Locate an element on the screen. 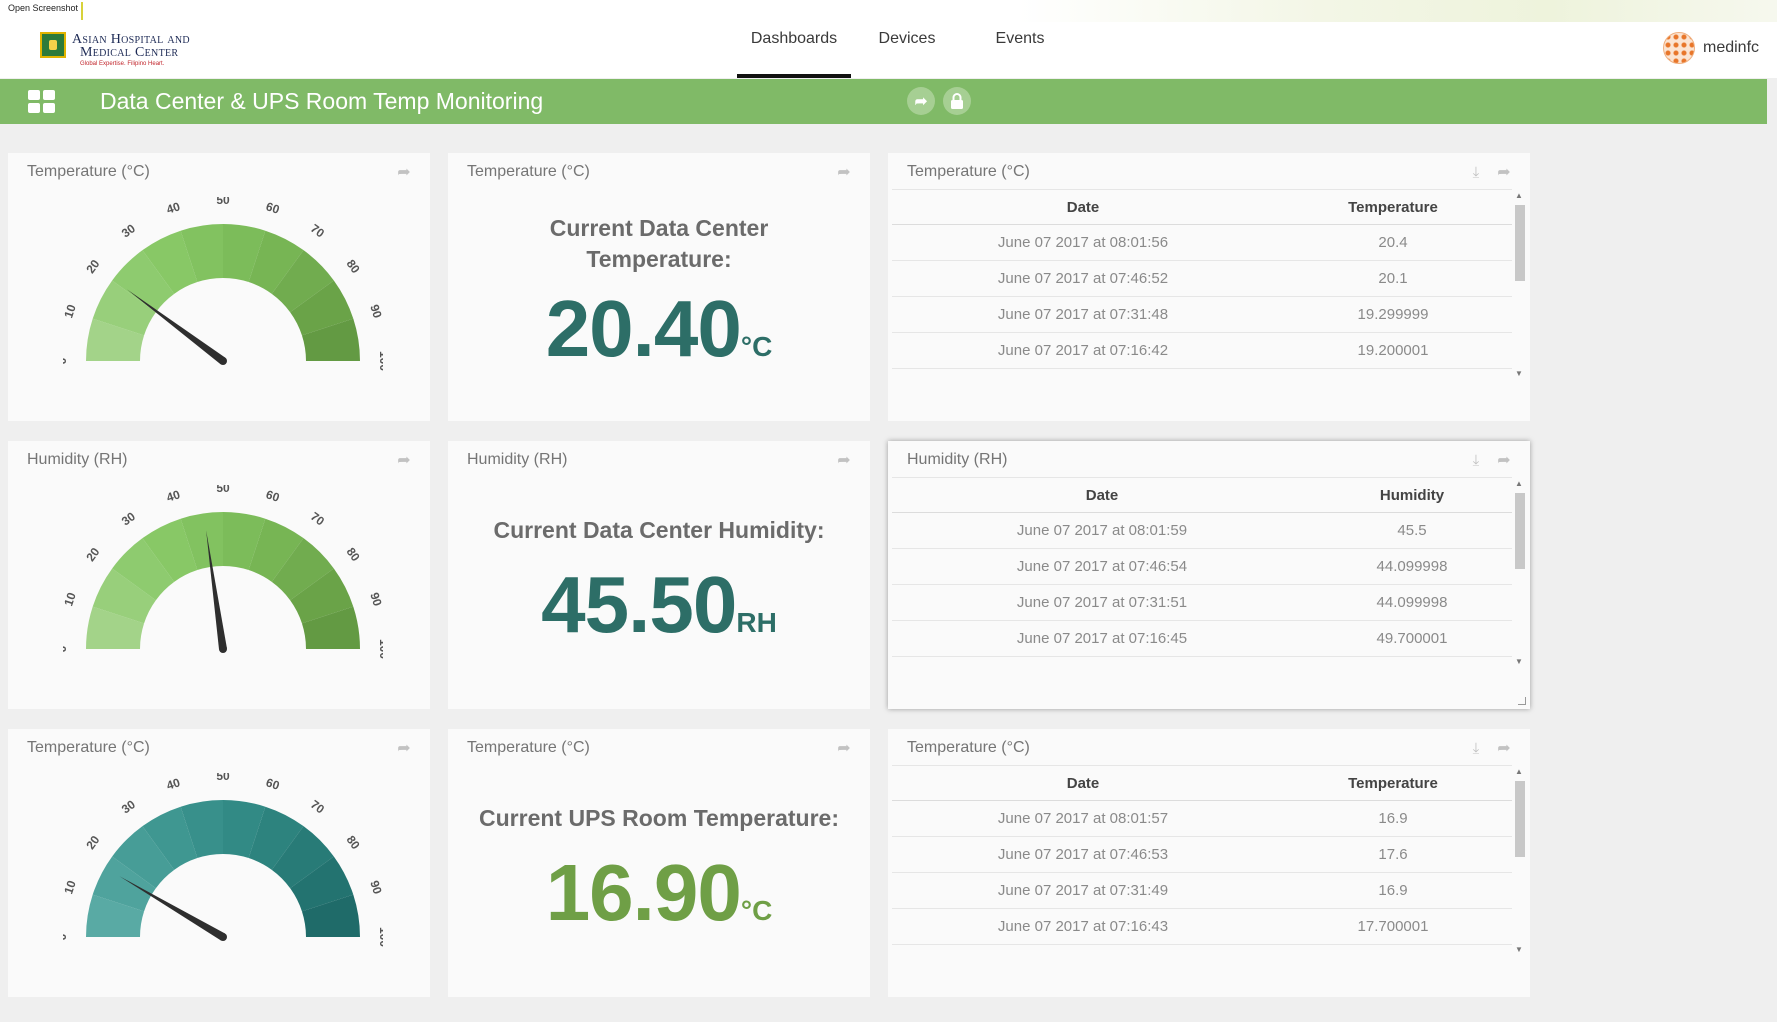  current-value-unit: RH is located at coordinates (756, 622).